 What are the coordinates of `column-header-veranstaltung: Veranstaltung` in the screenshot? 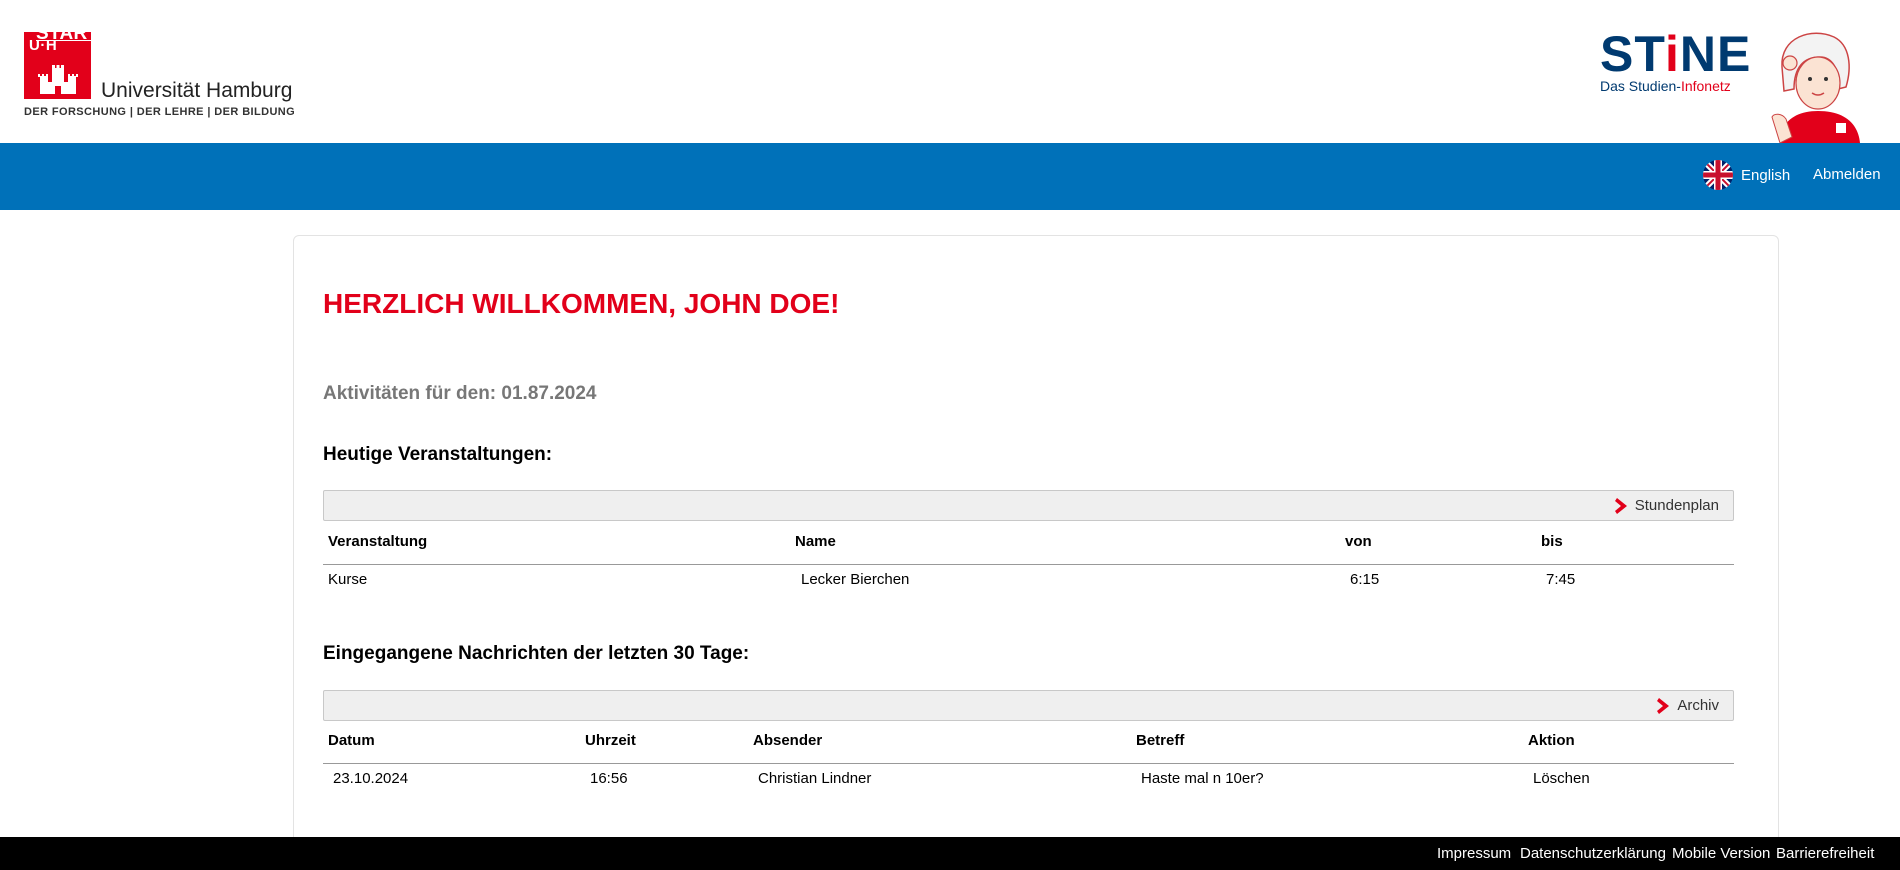 It's located at (378, 541).